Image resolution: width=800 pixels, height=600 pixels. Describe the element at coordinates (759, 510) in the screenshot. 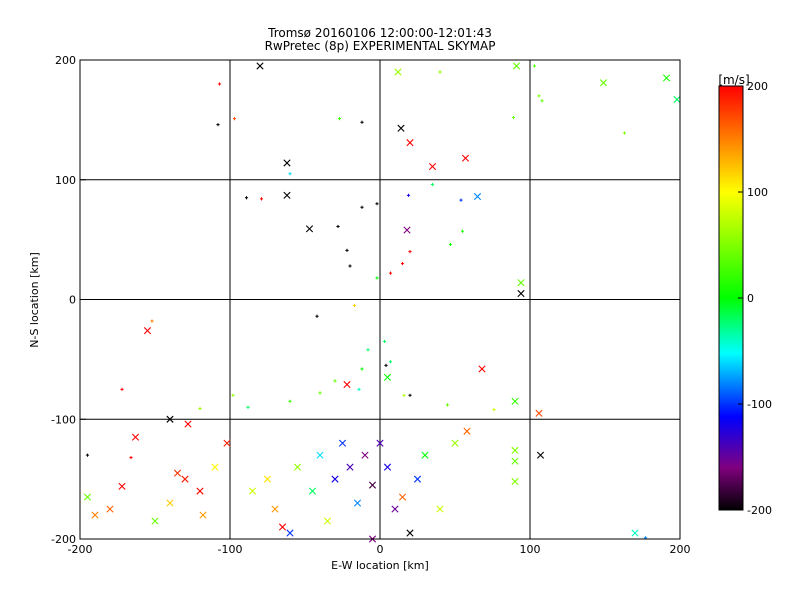

I see `colorbar-tick-label: -200` at that location.